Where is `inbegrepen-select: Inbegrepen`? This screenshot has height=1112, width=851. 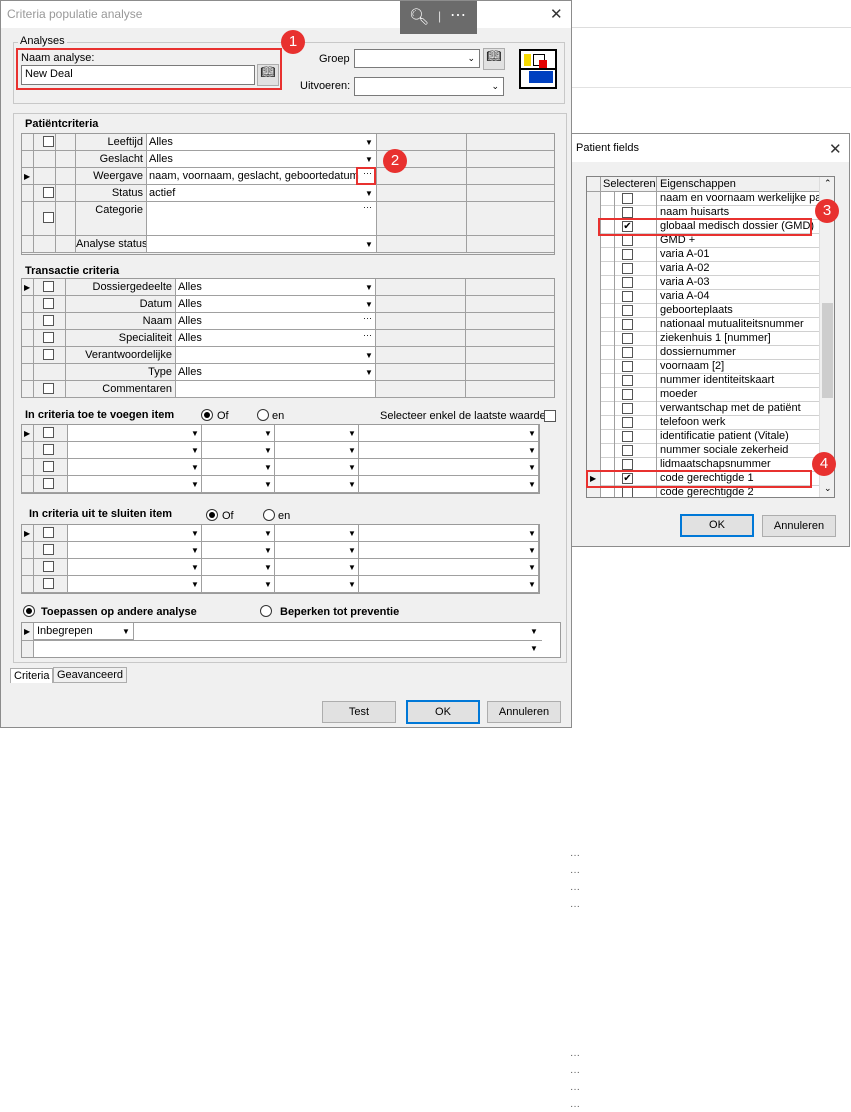
inbegrepen-select: Inbegrepen is located at coordinates (84, 631).